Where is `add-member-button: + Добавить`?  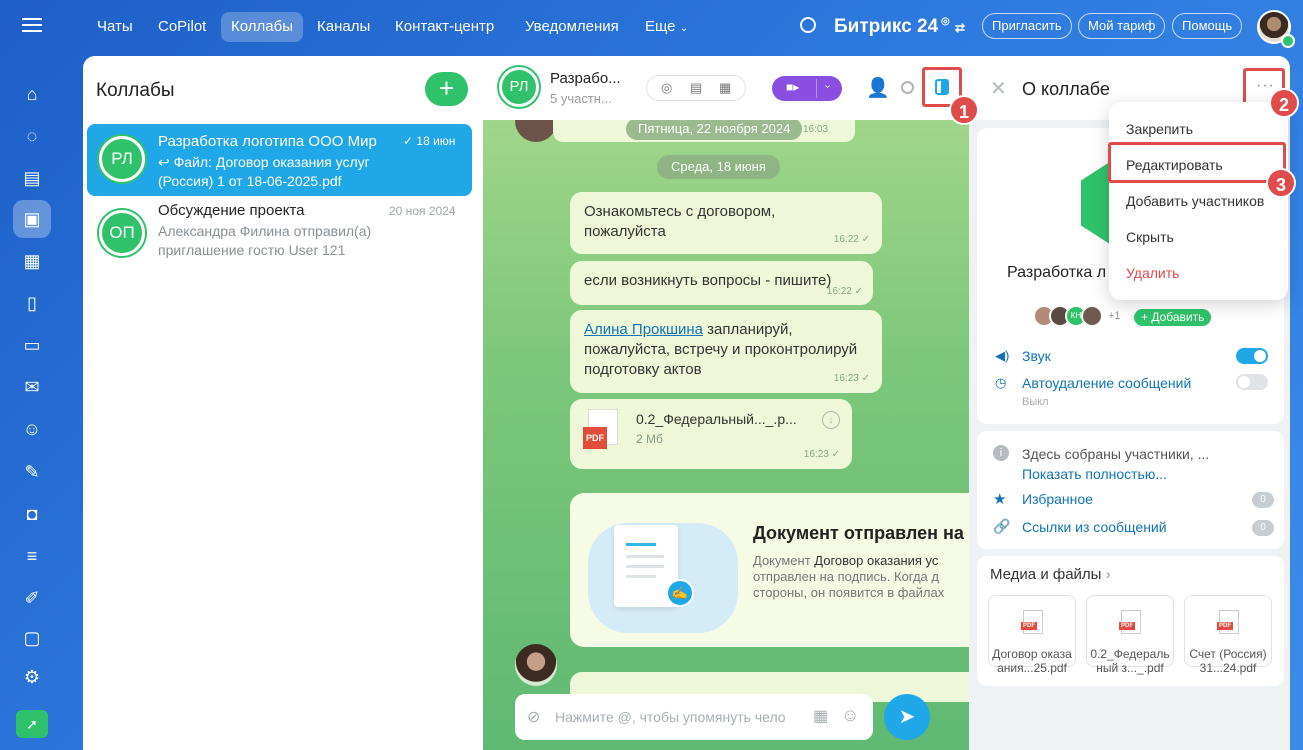 add-member-button: + Добавить is located at coordinates (1173, 317).